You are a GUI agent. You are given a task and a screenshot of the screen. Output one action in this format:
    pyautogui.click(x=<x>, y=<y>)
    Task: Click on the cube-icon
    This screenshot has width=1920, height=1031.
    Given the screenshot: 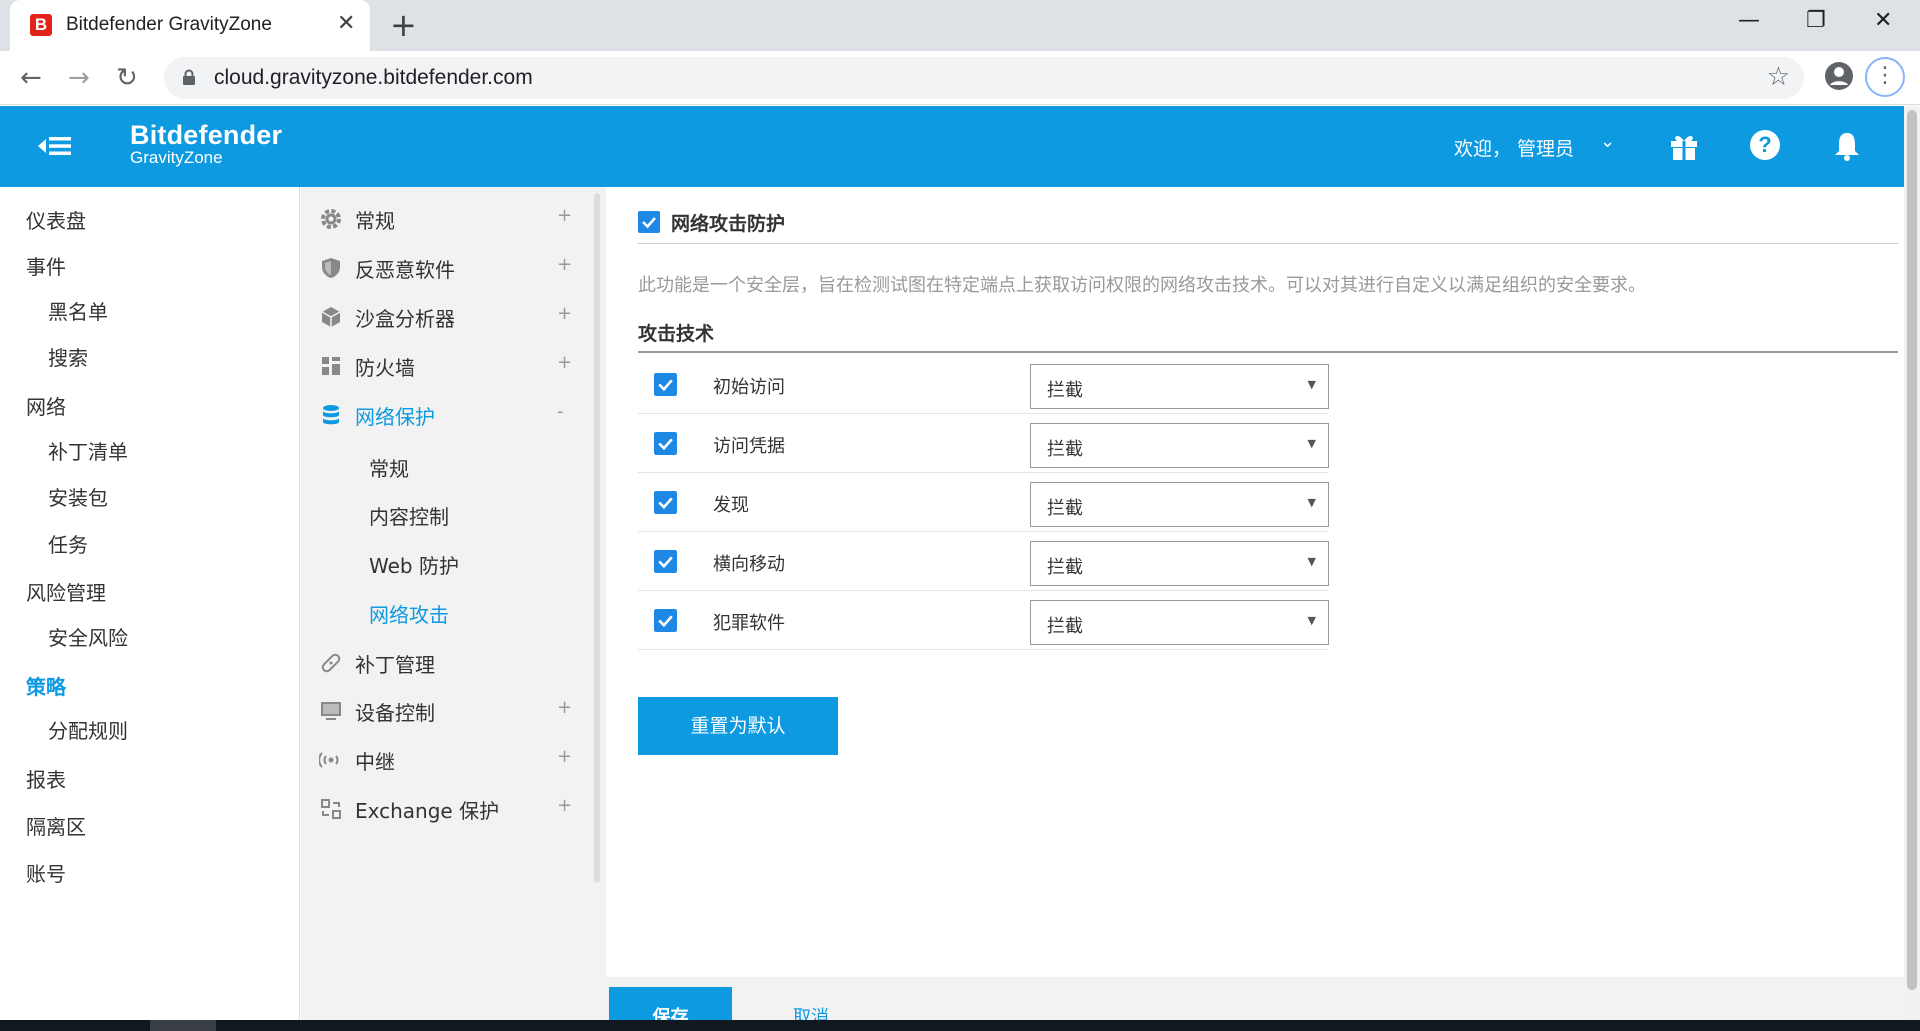 What is the action you would take?
    pyautogui.click(x=331, y=317)
    